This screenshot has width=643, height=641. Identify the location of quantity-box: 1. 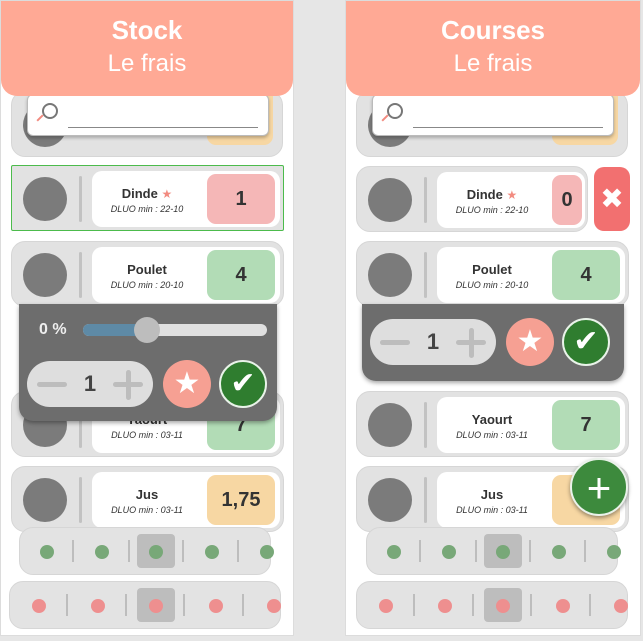
(241, 199).